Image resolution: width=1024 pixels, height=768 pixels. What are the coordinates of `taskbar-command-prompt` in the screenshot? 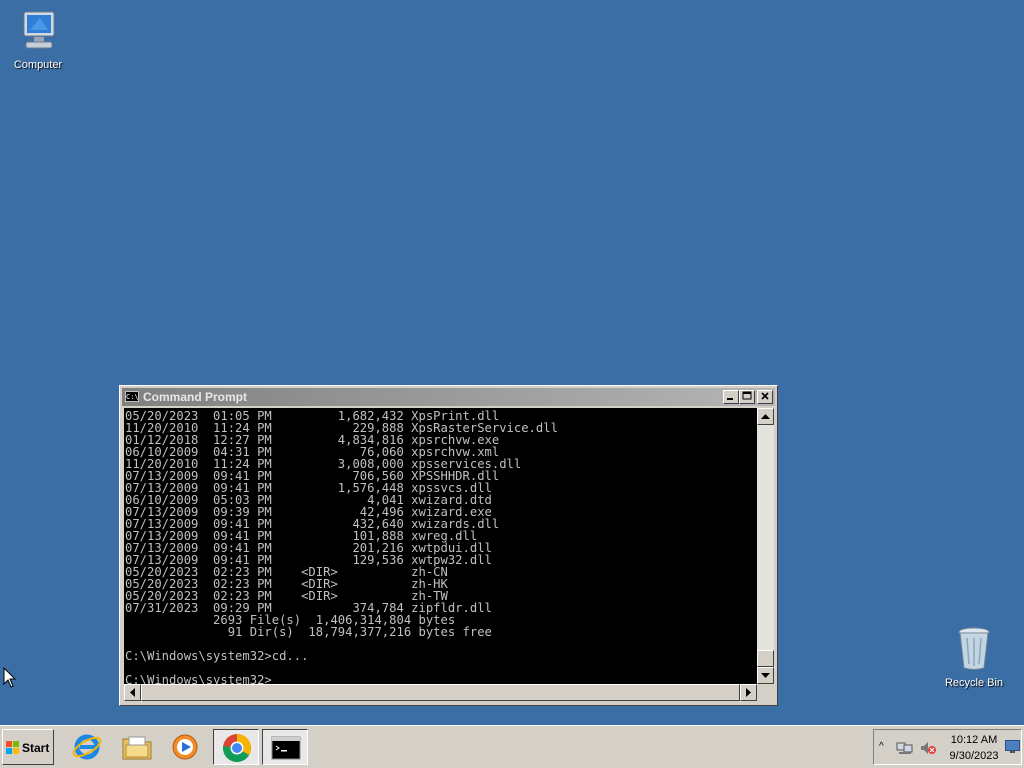 It's located at (285, 747).